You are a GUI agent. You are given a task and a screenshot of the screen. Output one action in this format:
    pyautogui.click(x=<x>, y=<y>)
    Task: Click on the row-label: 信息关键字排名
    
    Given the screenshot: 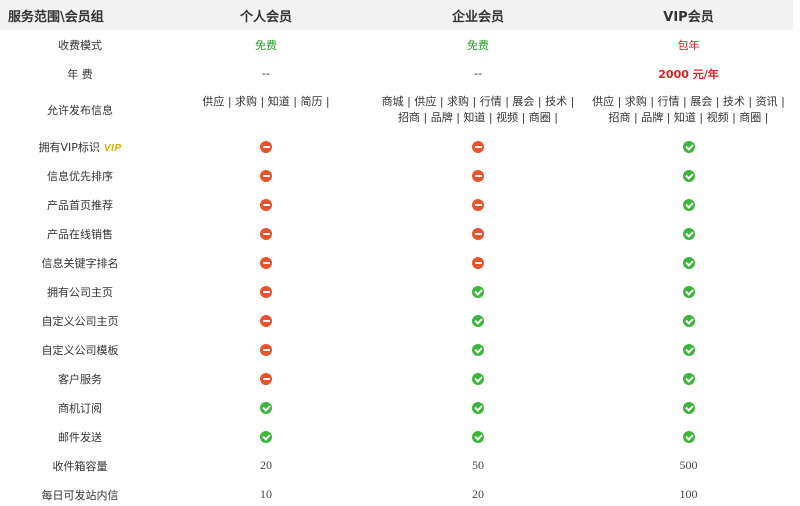 What is the action you would take?
    pyautogui.click(x=80, y=263)
    